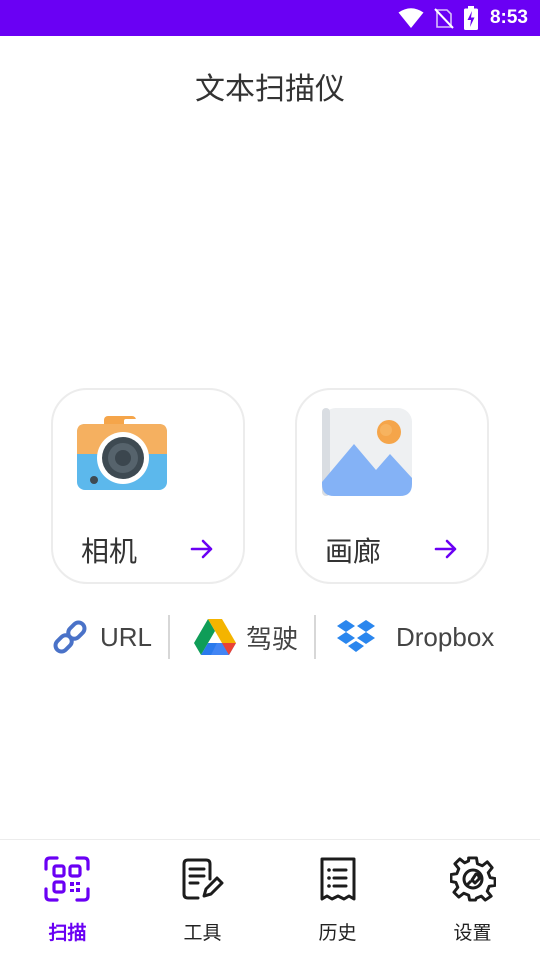 The height and width of the screenshot is (960, 540). I want to click on status-time: 8:53, so click(508, 17).